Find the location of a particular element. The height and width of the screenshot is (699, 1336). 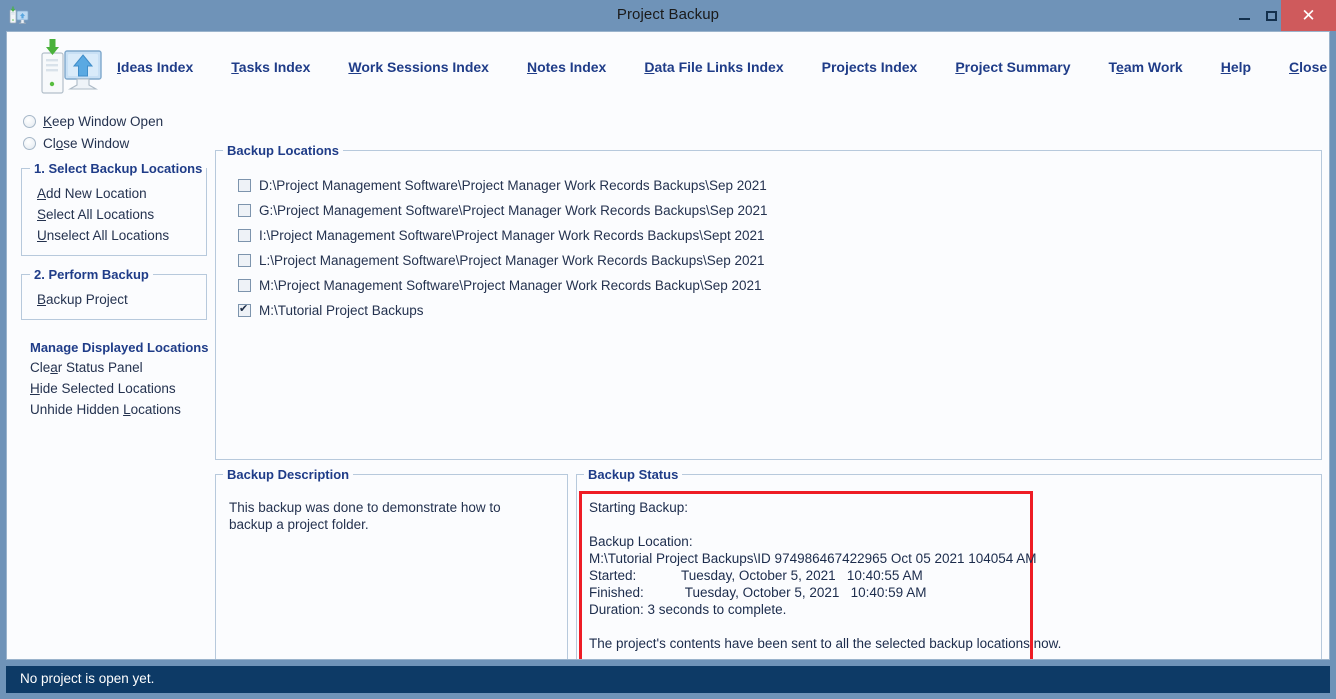

nav-item-projects-index: Projects Index is located at coordinates (870, 67).